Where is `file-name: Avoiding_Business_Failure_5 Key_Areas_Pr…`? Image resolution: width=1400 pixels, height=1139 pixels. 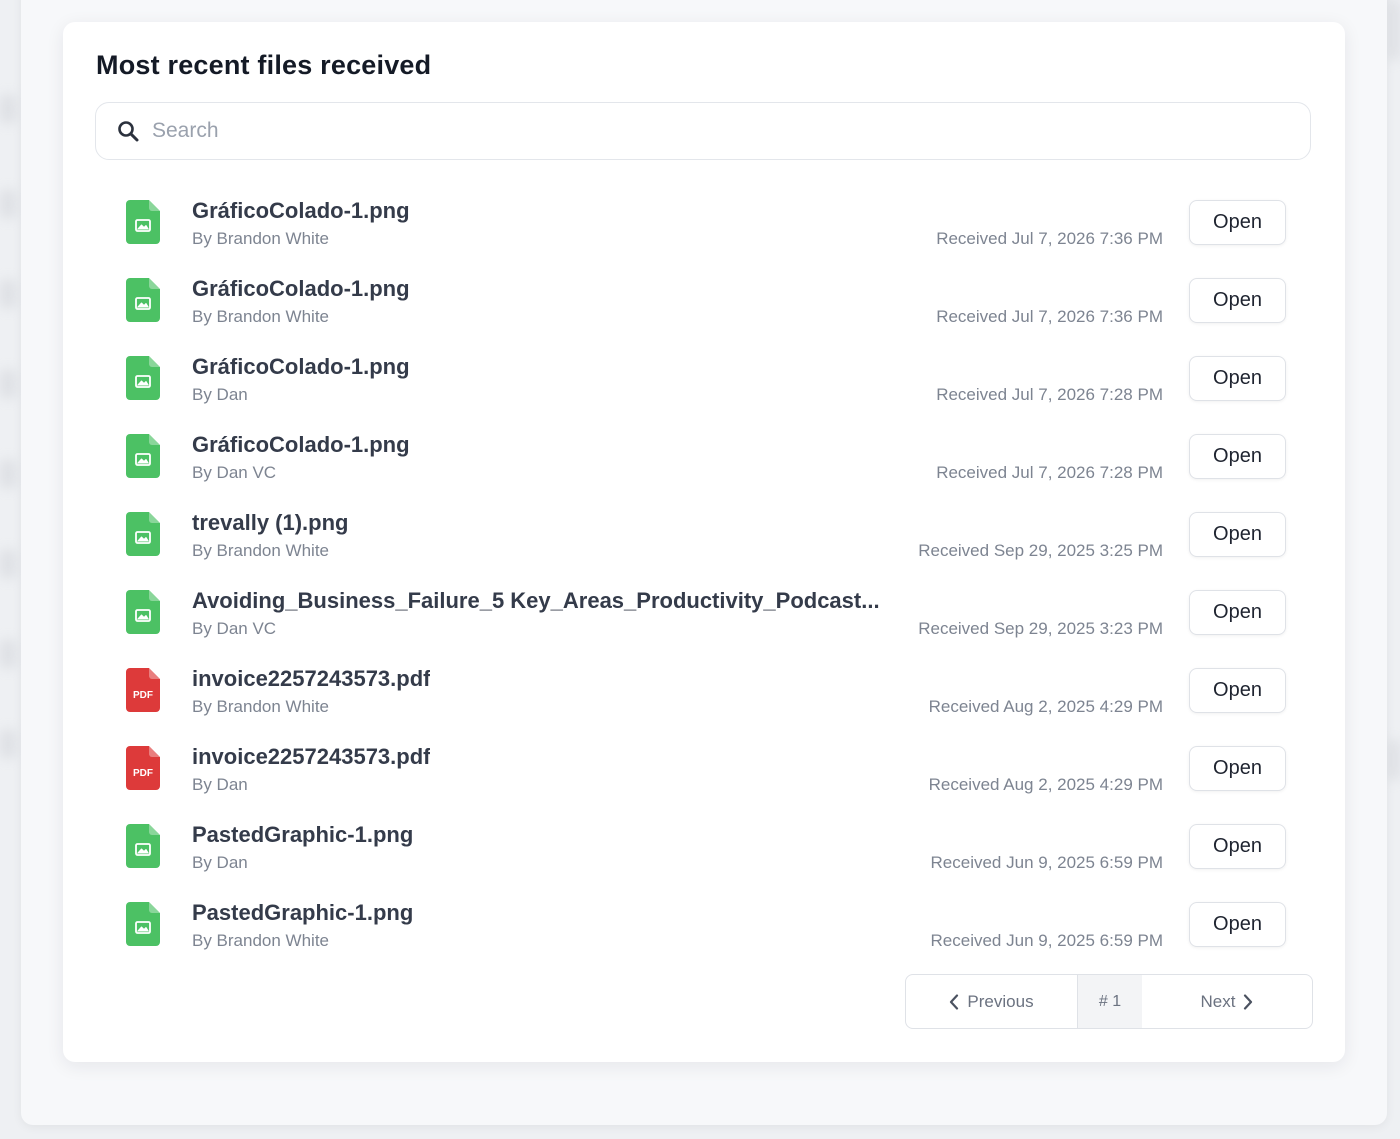
file-name: Avoiding_Business_Failure_5 Key_Areas_Pr… is located at coordinates (536, 600).